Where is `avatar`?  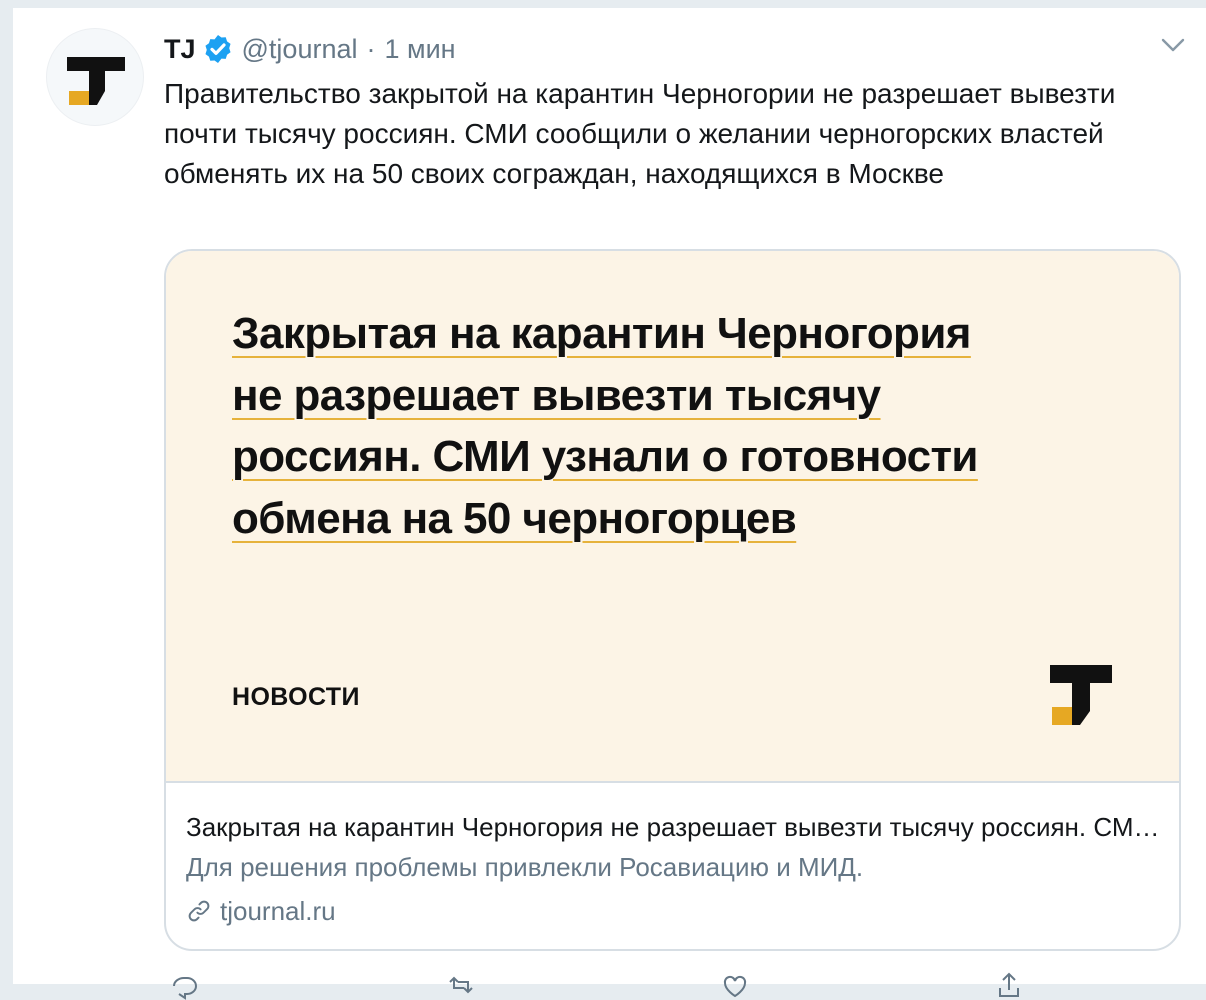 avatar is located at coordinates (95, 77).